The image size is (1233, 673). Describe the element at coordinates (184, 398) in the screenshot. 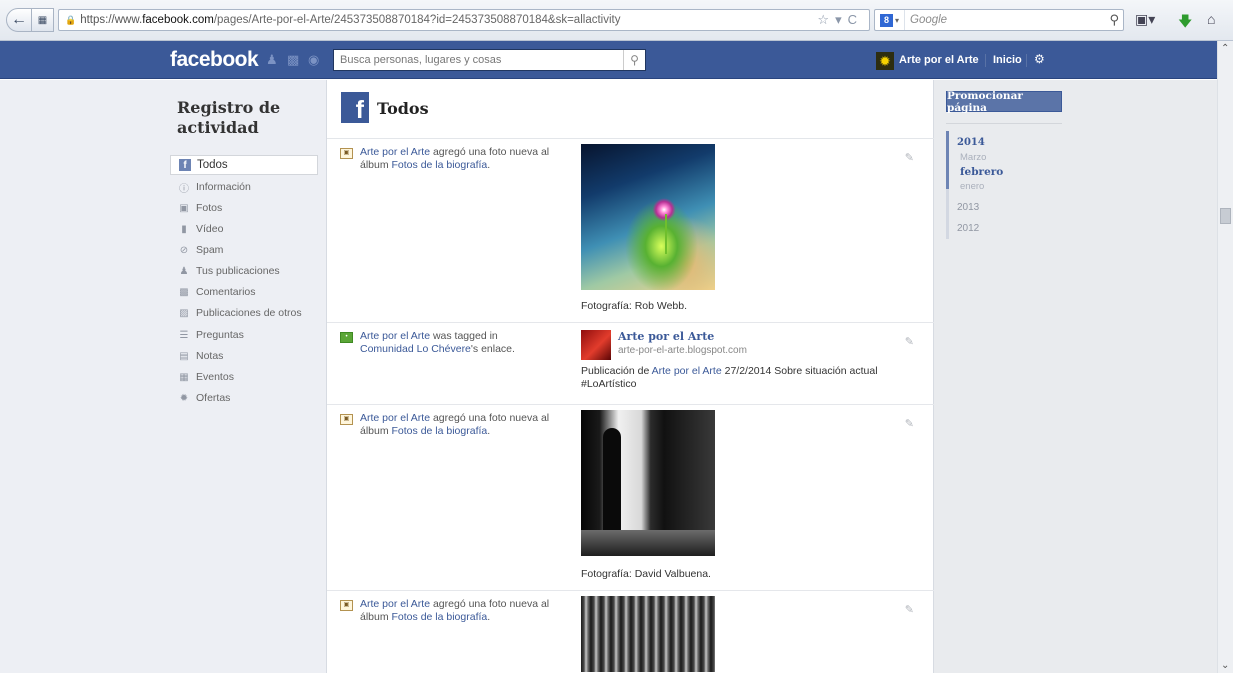

I see `offers-icon: ✹` at that location.